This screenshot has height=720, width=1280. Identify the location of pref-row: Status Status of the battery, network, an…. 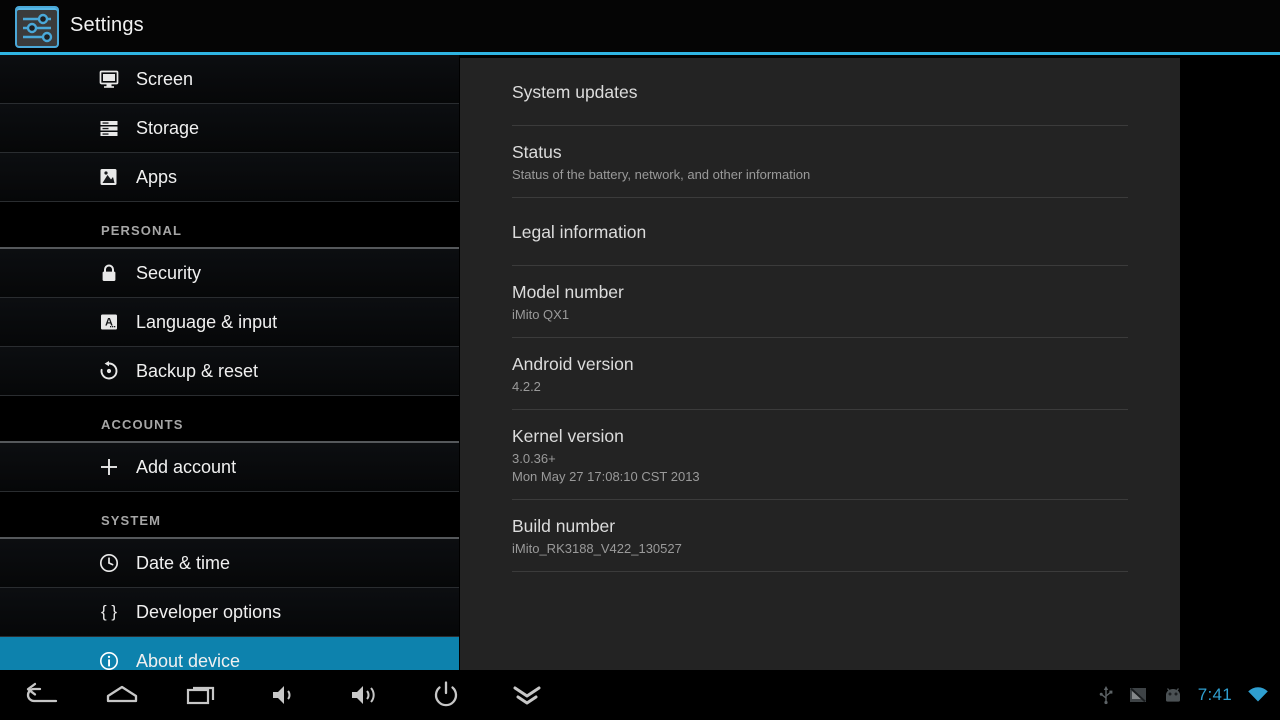
(820, 162).